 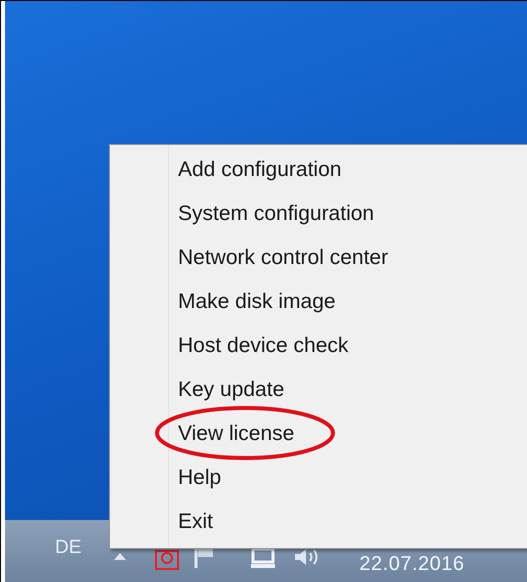 I want to click on menu-item: Host device check, so click(x=263, y=346).